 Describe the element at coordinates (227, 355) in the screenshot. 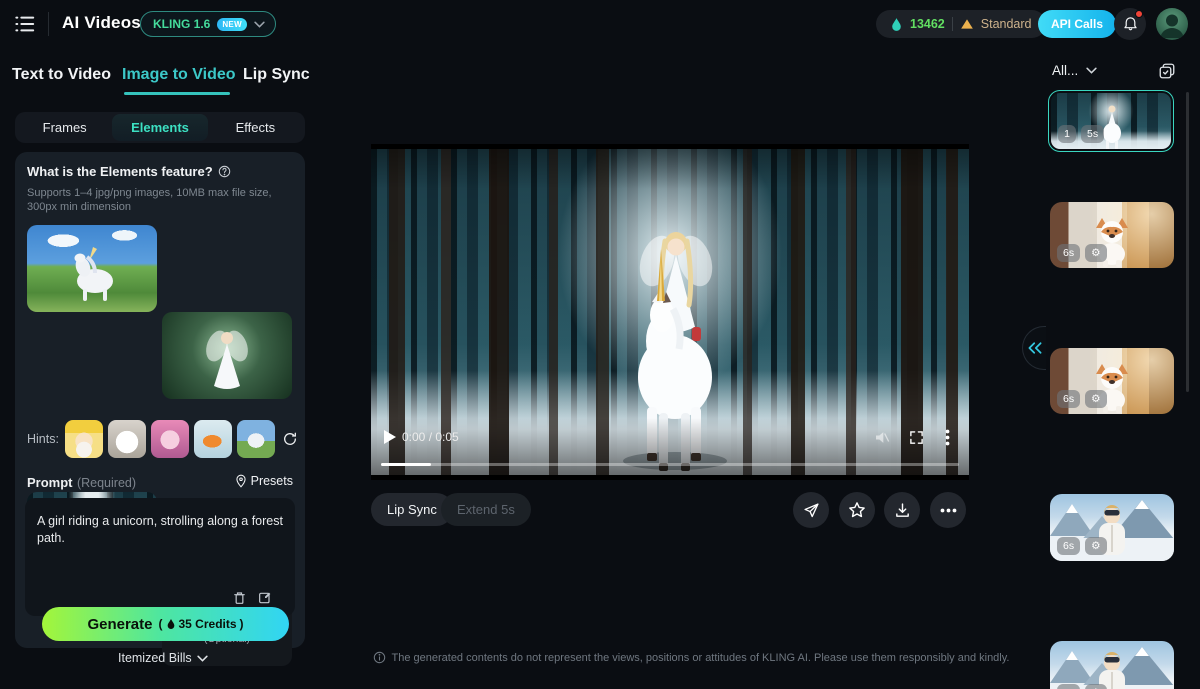

I see `element-image-fairy` at that location.